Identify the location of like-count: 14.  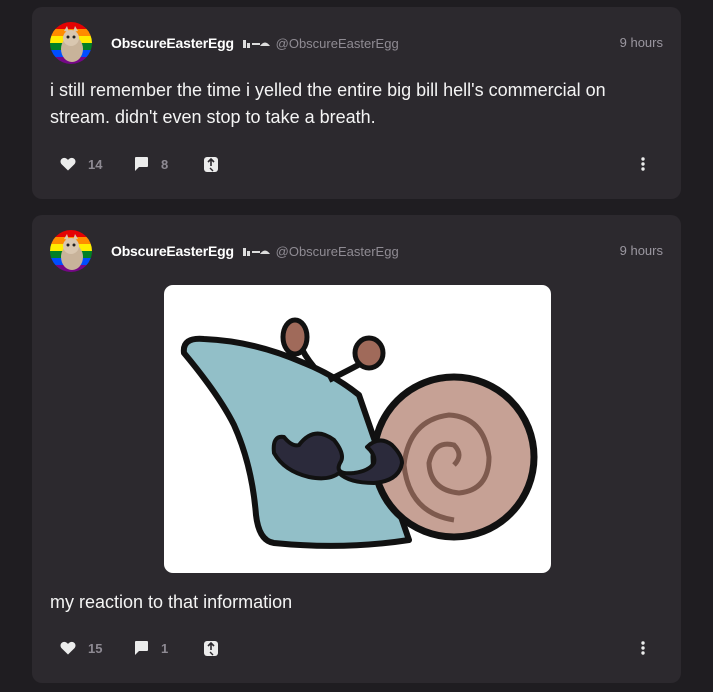
(95, 164).